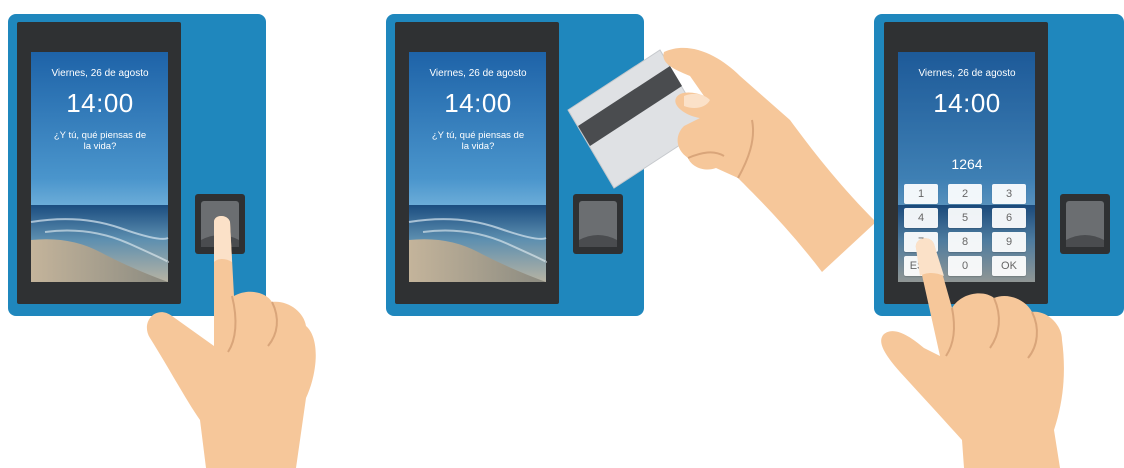 This screenshot has width=1124, height=468. Describe the element at coordinates (1009, 242) in the screenshot. I see `key-9: 9` at that location.